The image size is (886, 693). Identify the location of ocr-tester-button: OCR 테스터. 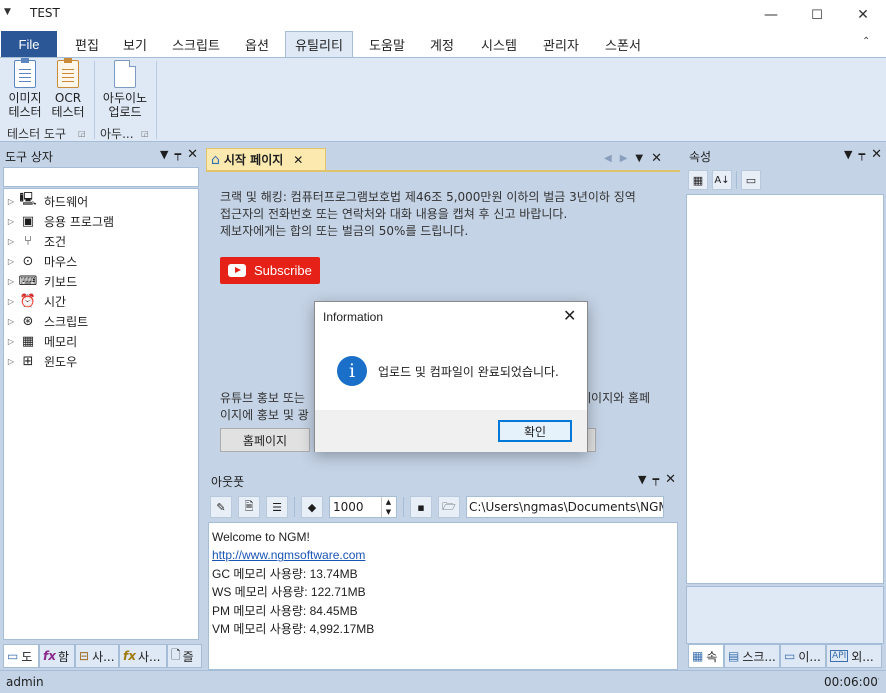
(68, 88).